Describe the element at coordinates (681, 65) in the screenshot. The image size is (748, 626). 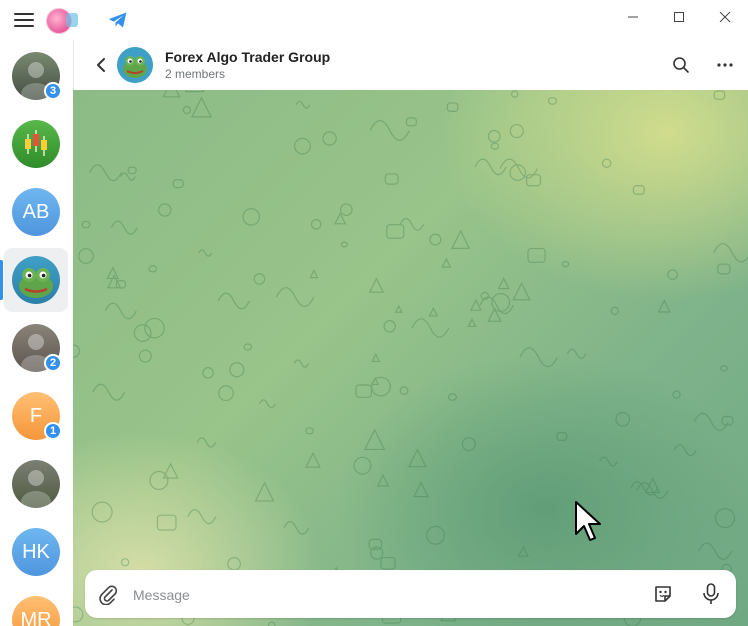
I see `search-icon` at that location.